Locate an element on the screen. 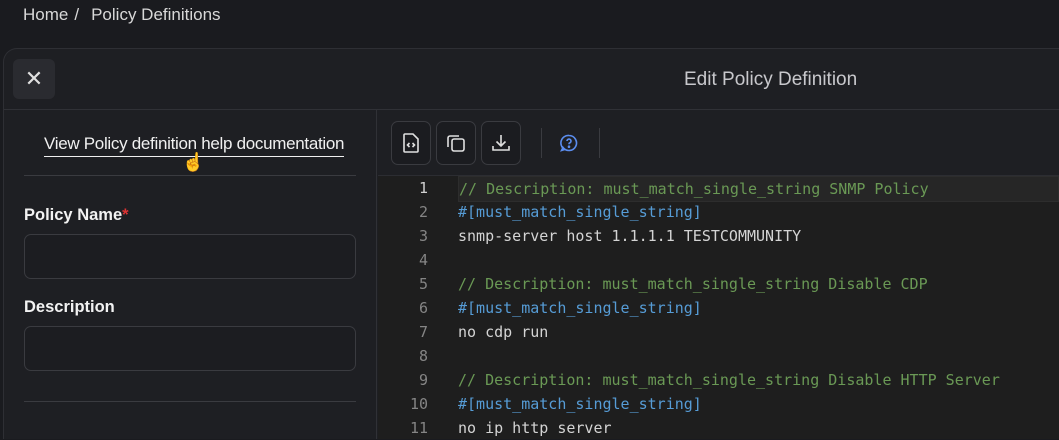  download-icon is located at coordinates (501, 143).